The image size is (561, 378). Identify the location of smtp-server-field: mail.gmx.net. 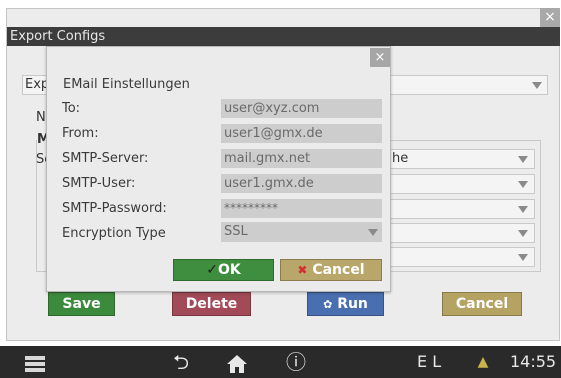
(301, 158).